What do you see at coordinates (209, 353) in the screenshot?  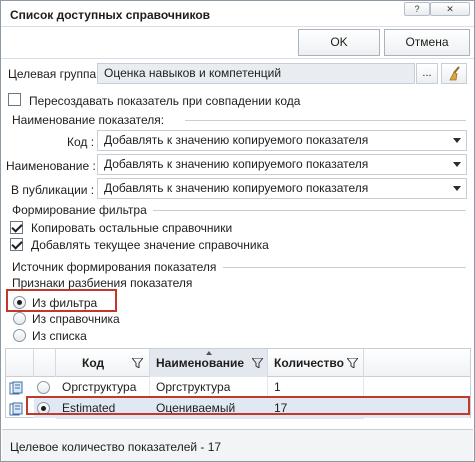 I see `sort-asc-icon` at bounding box center [209, 353].